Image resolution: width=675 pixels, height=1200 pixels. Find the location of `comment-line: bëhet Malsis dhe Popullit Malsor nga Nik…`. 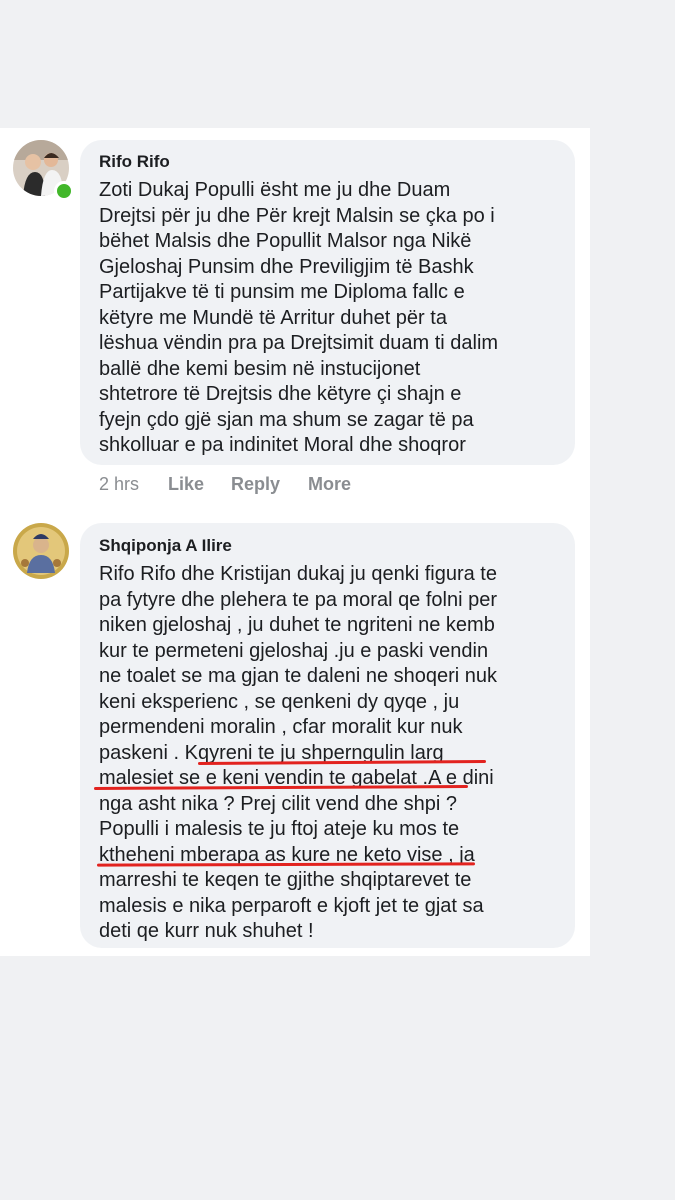

comment-line: bëhet Malsis dhe Popullit Malsor nga Nik… is located at coordinates (285, 241).